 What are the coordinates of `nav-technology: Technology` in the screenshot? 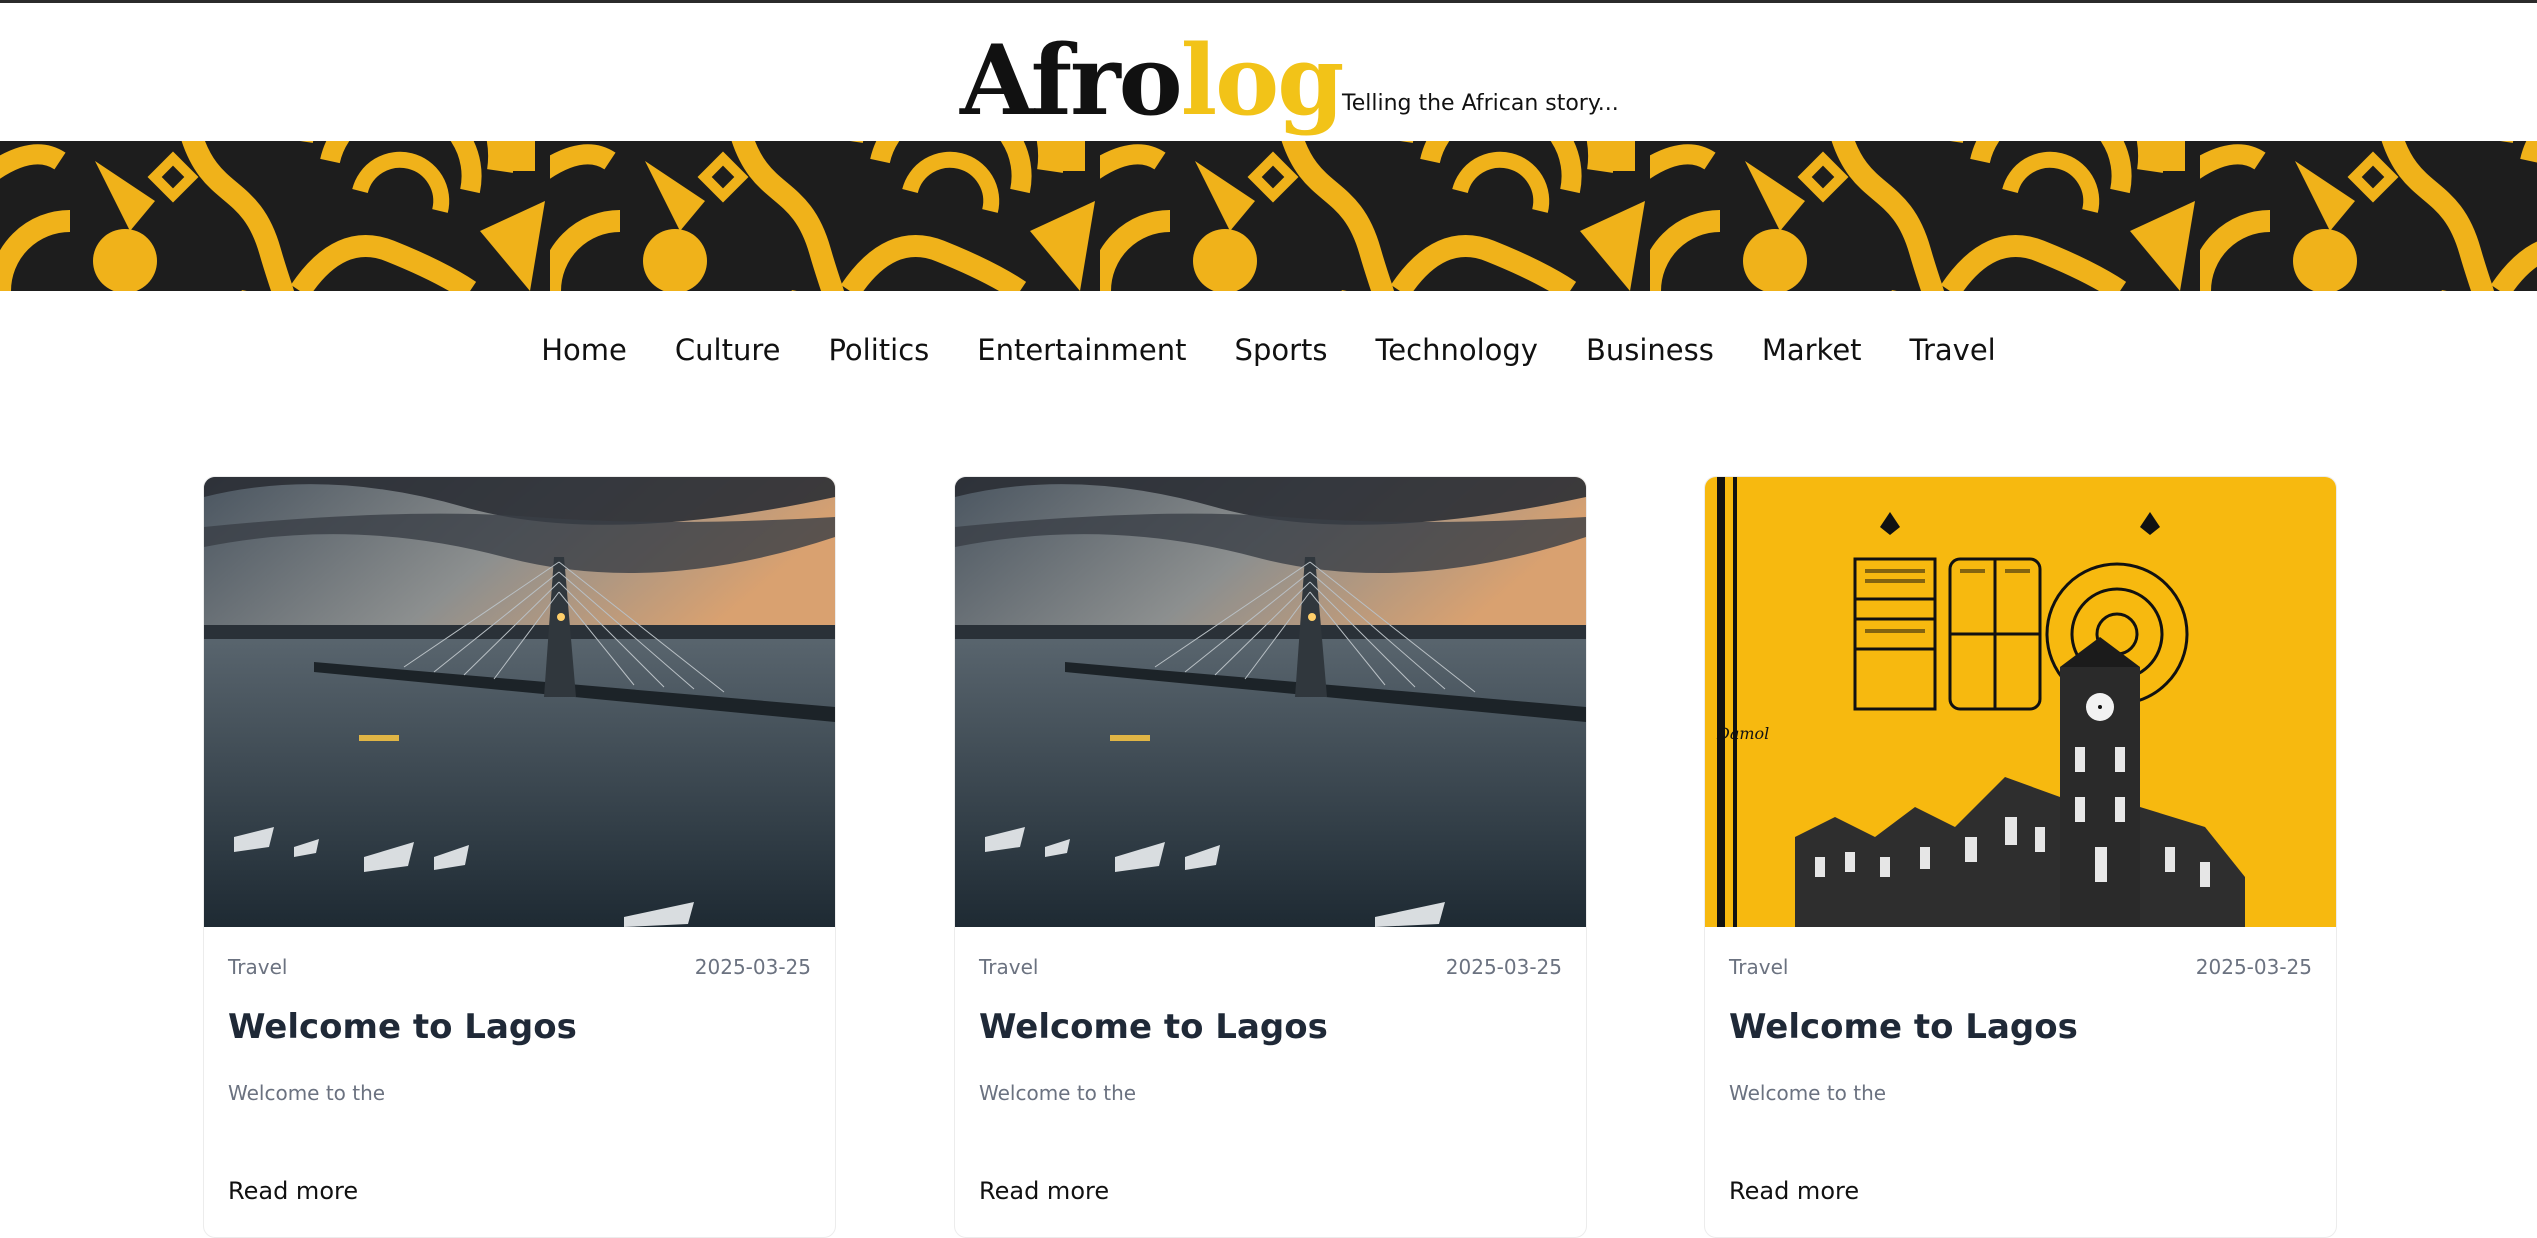 It's located at (1457, 350).